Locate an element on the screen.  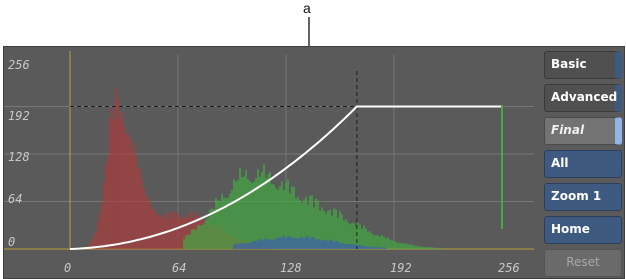
x-tick-192: 192 is located at coordinates (401, 268).